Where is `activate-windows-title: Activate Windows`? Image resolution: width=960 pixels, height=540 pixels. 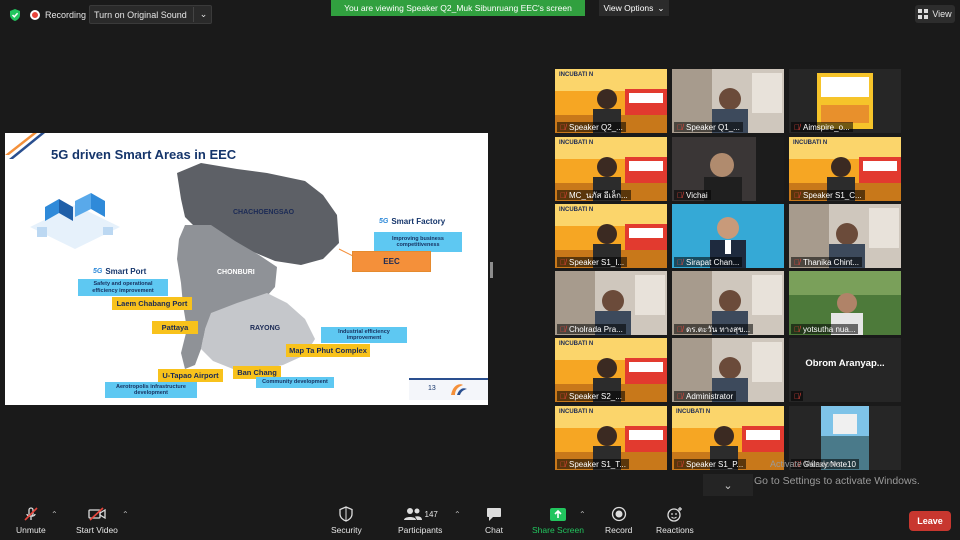
activate-windows-title: Activate Windows is located at coordinates (806, 464).